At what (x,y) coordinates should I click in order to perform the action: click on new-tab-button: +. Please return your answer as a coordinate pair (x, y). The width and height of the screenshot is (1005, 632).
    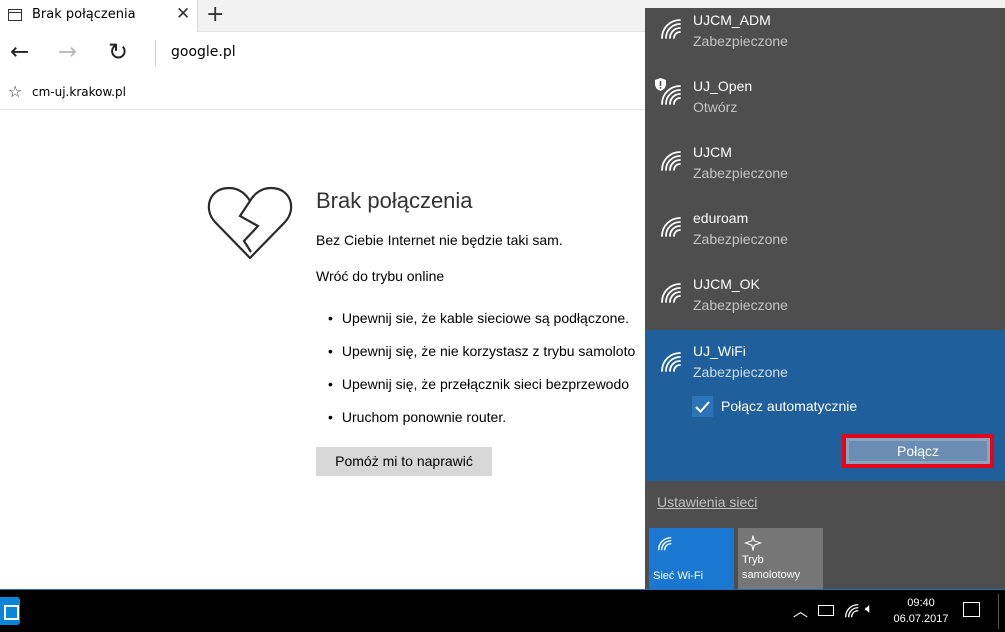
    Looking at the image, I should click on (215, 14).